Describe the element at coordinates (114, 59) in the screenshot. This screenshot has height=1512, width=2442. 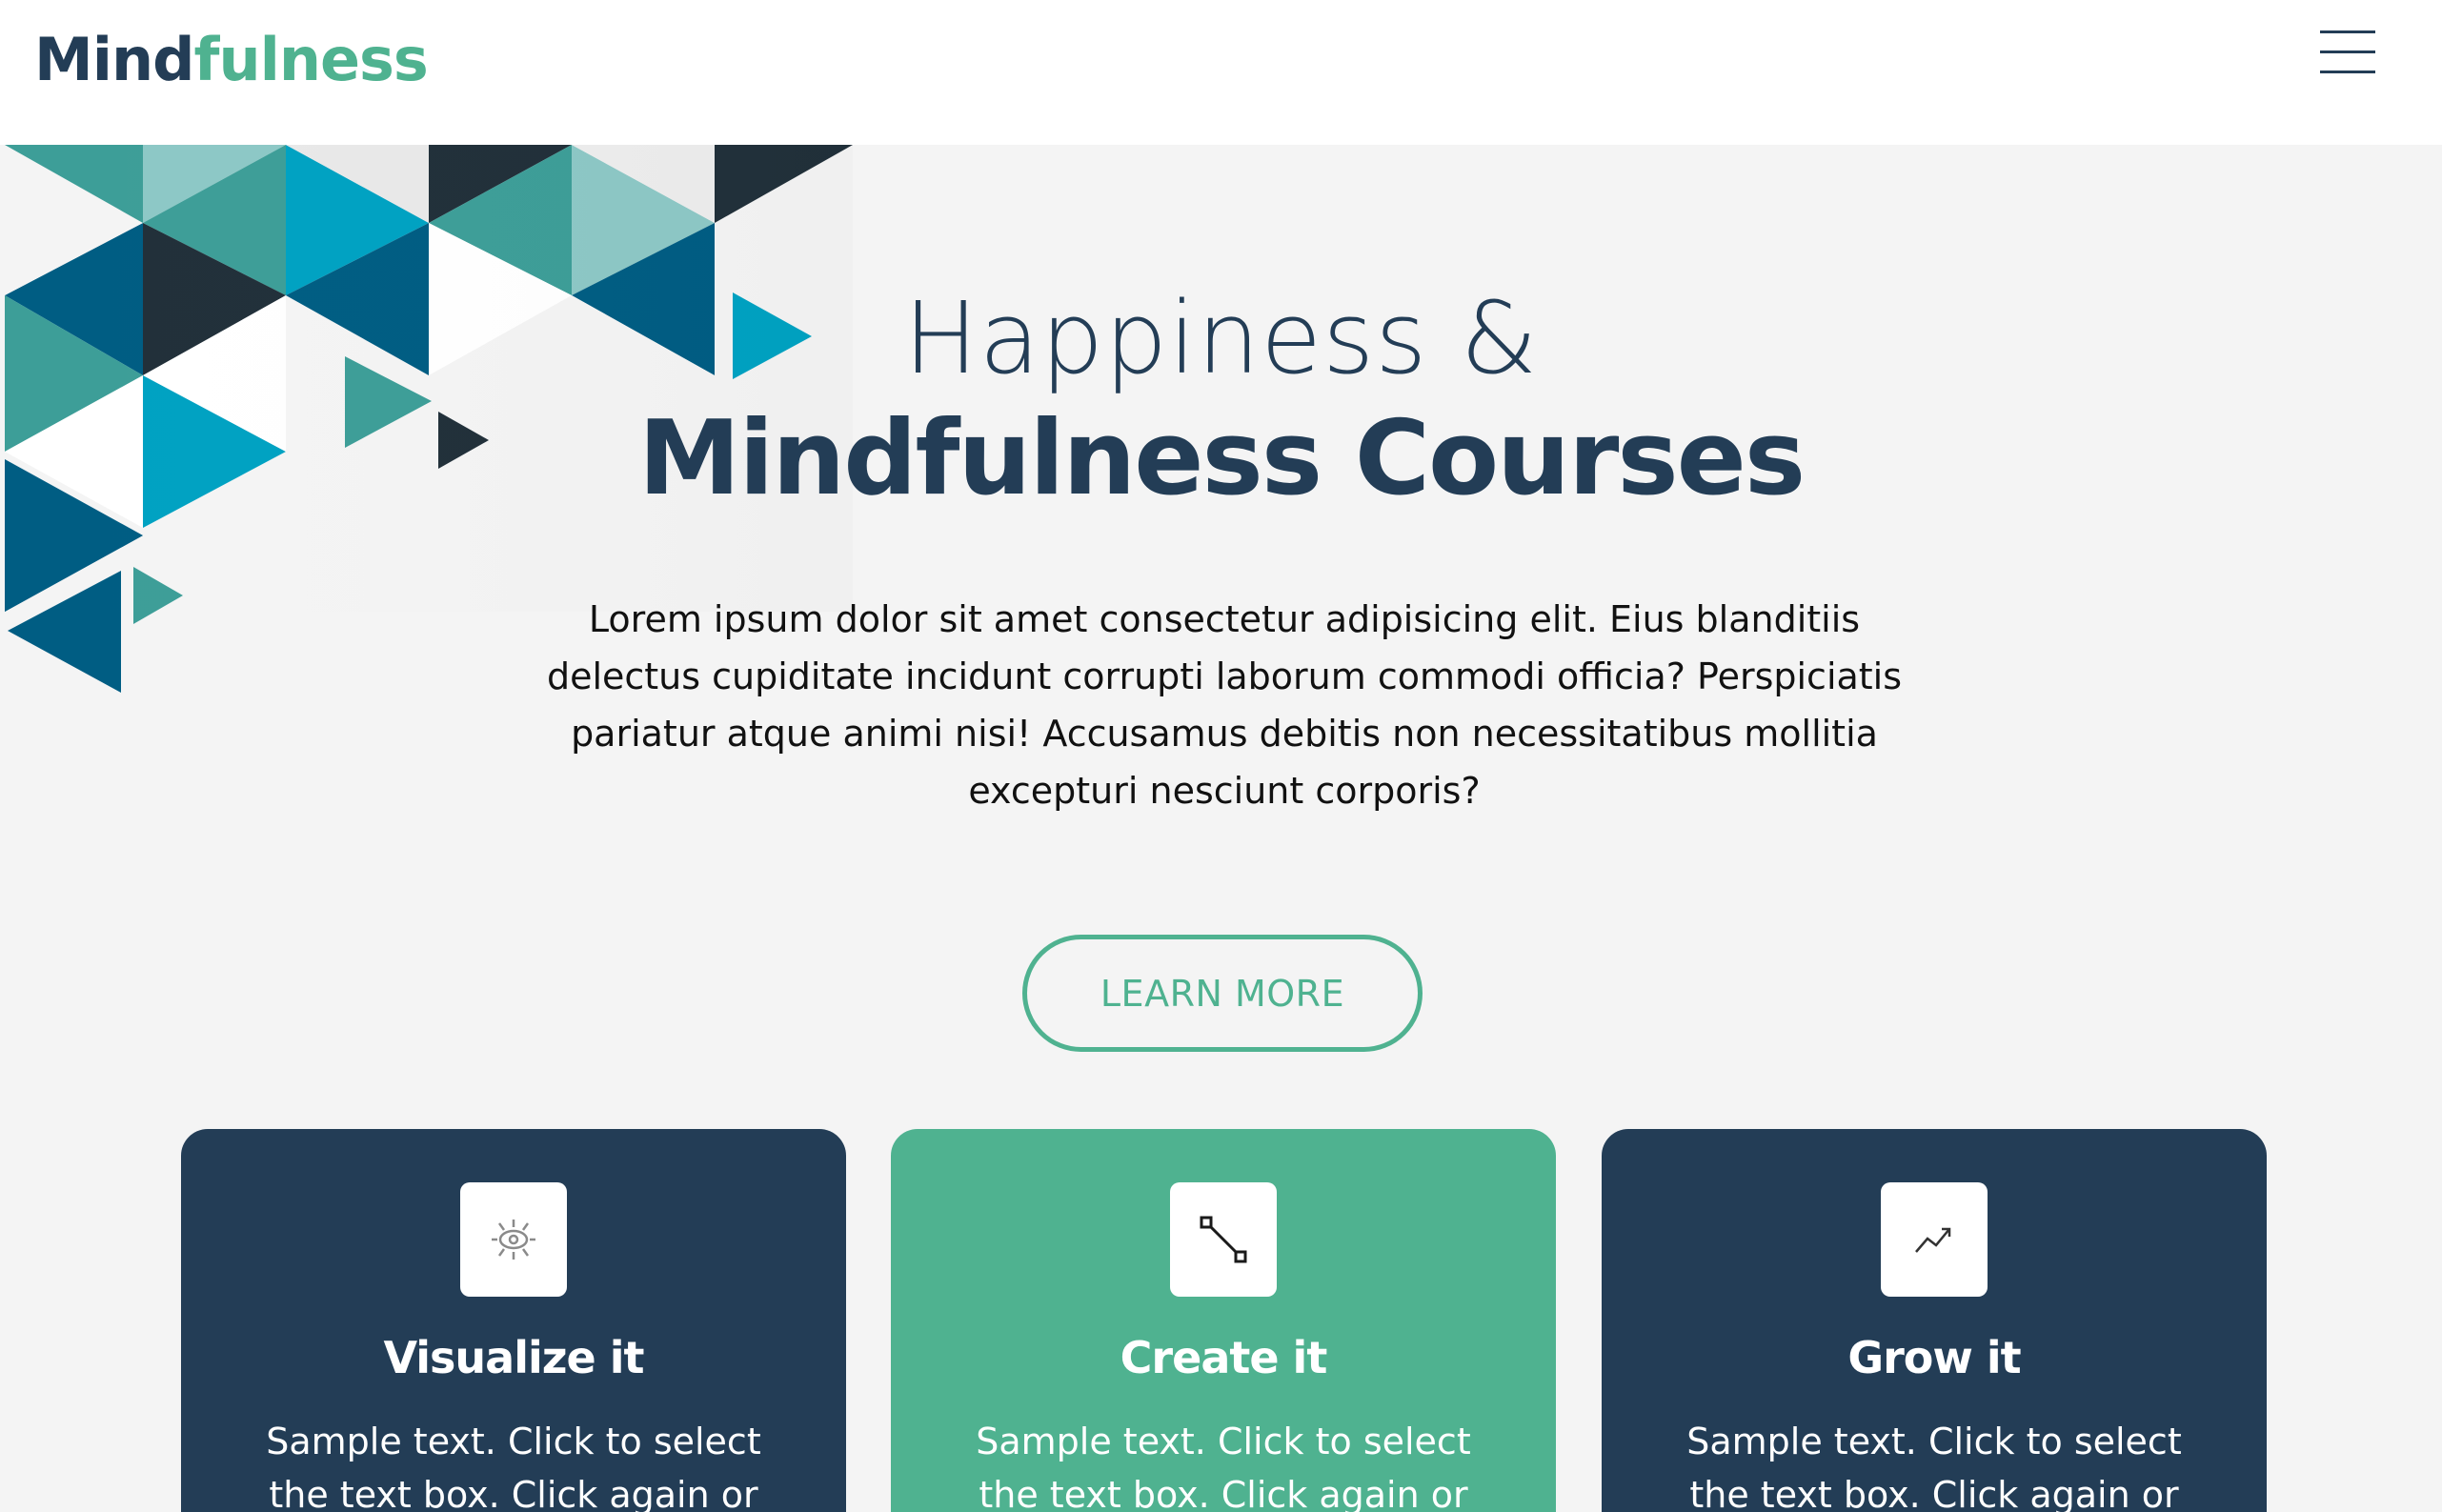
I see `logo-part-mind: Mind` at that location.